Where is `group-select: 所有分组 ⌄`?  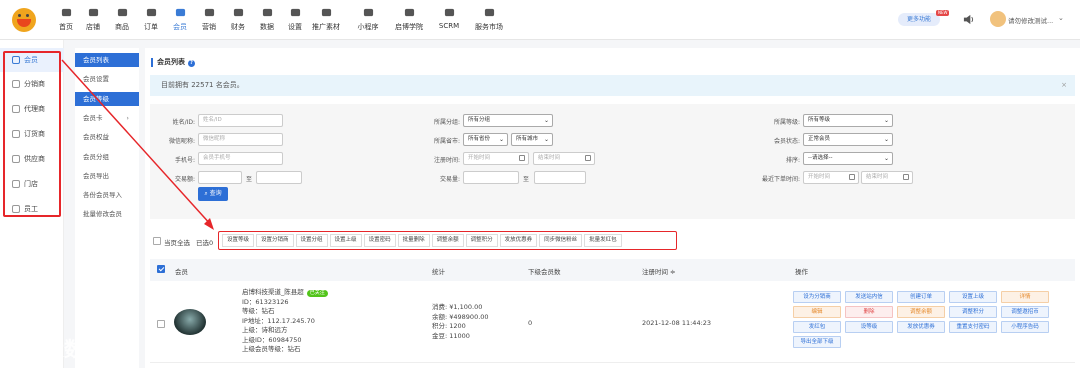
group-select: 所有分组 ⌄ is located at coordinates (508, 120).